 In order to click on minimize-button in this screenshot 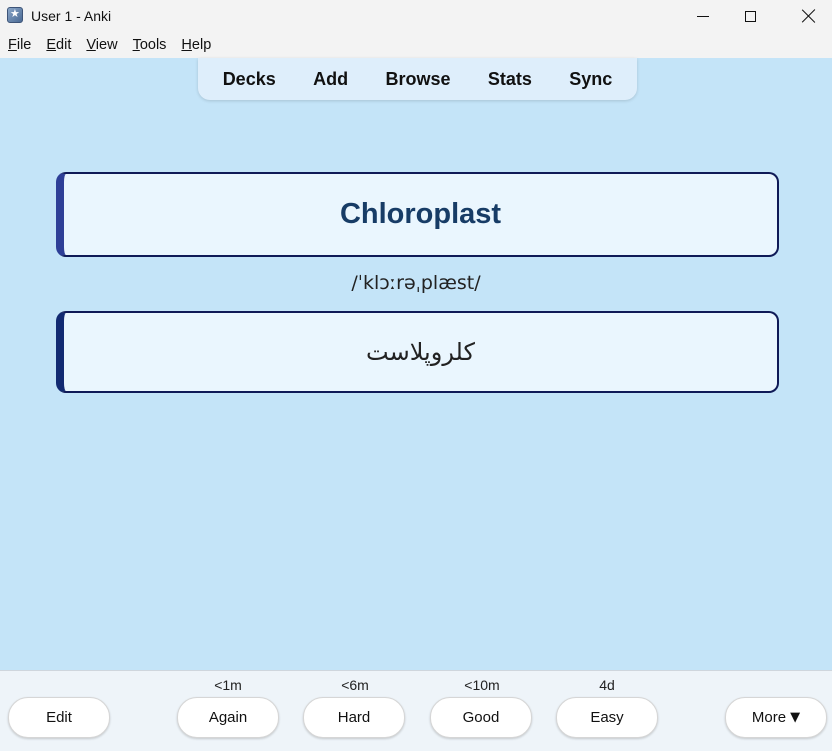, I will do `click(703, 16)`.